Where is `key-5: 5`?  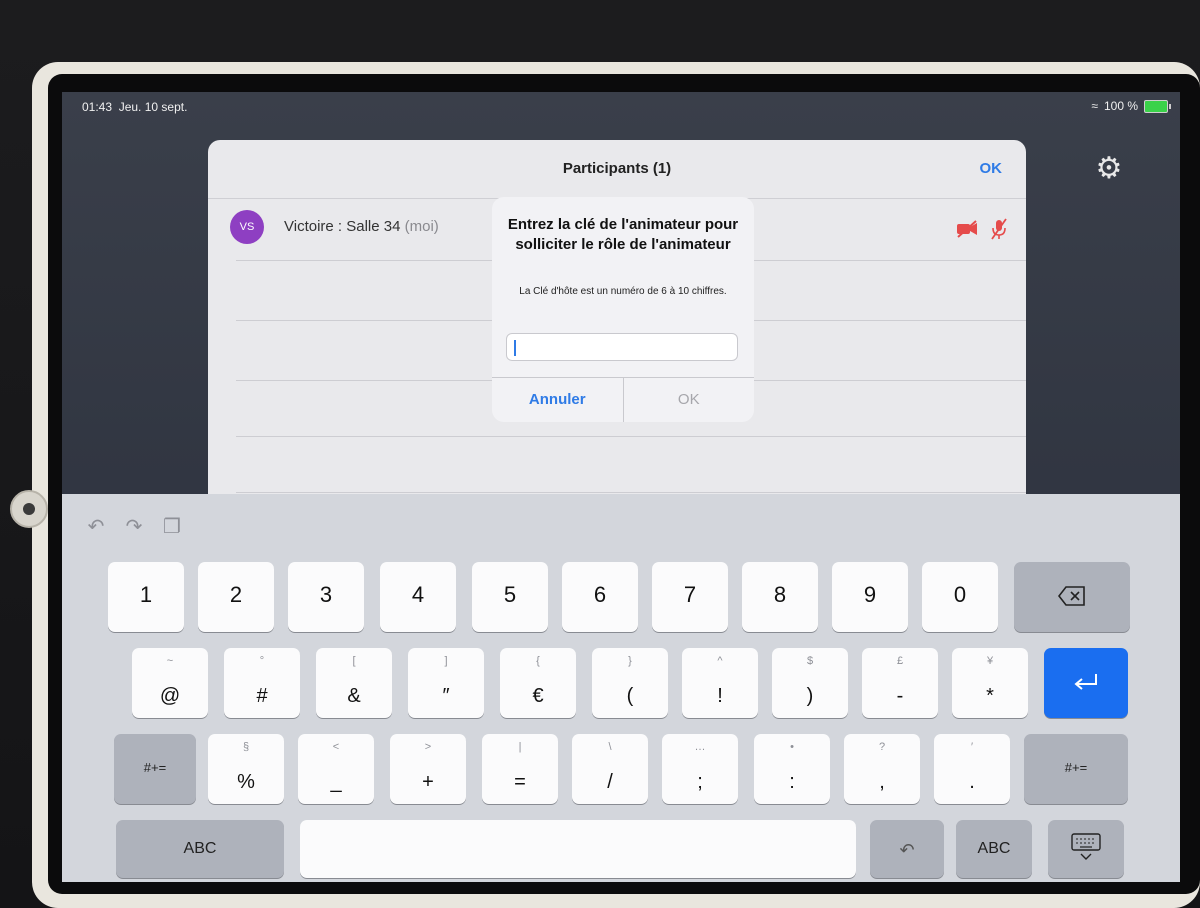
key-5: 5 is located at coordinates (510, 597).